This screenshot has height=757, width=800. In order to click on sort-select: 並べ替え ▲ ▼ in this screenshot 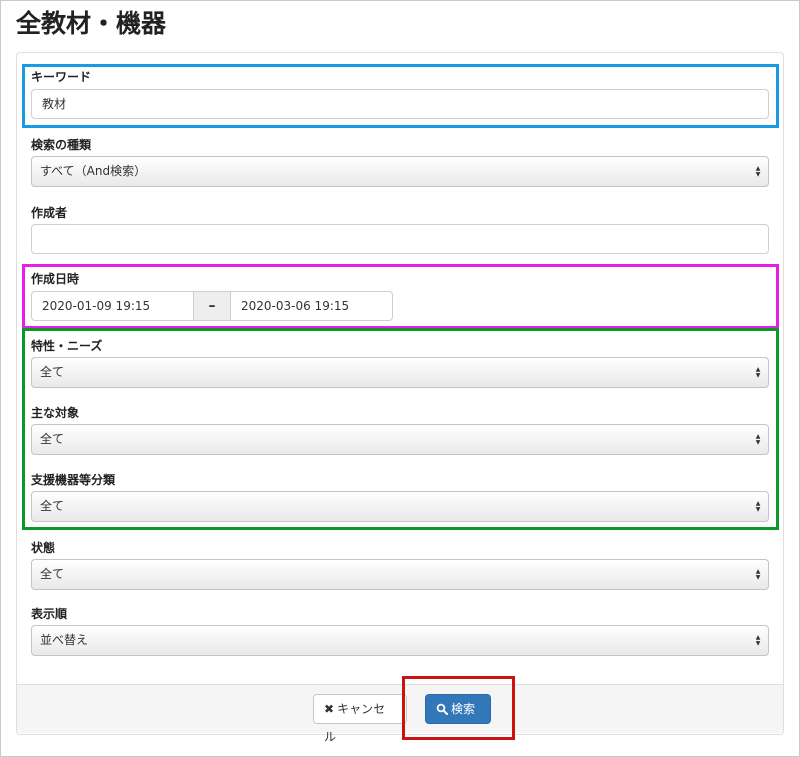, I will do `click(400, 640)`.